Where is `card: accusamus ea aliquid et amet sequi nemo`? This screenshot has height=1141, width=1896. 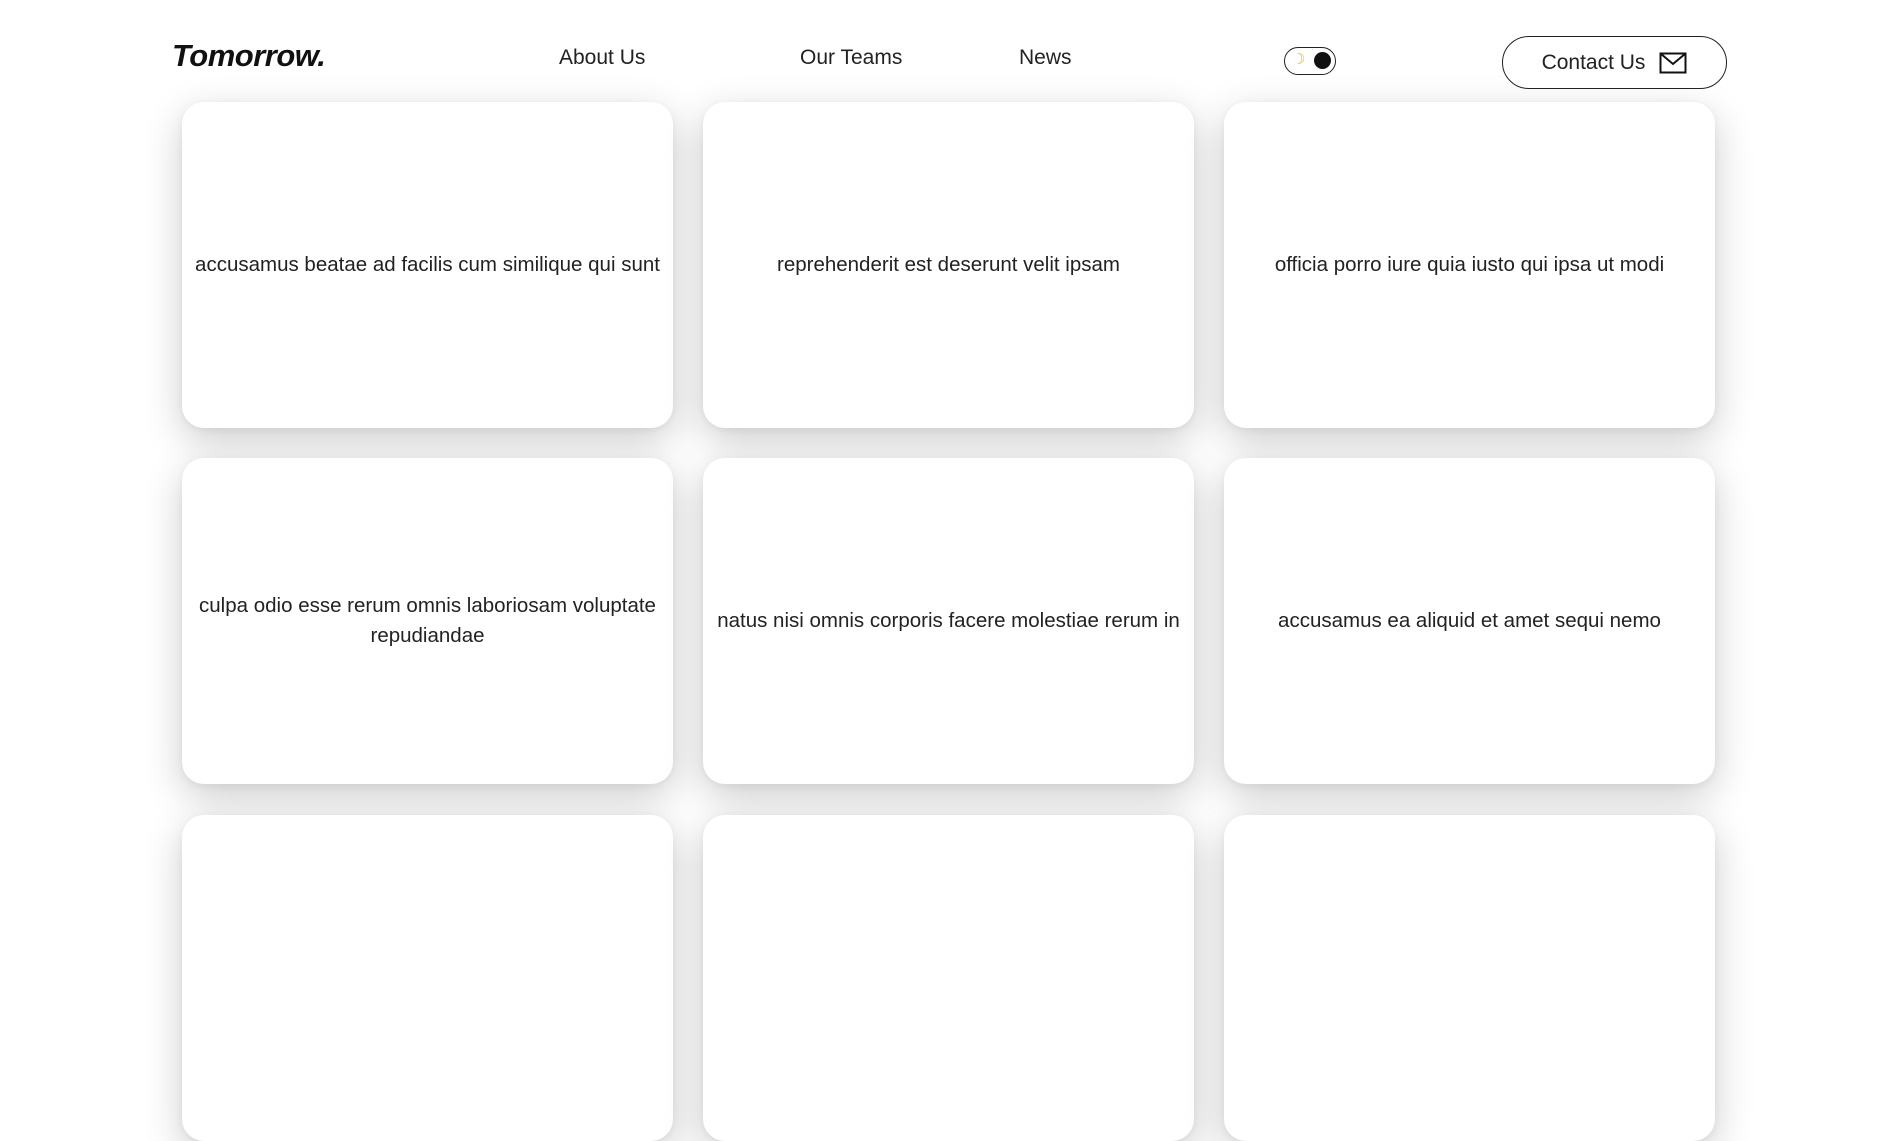
card: accusamus ea aliquid et amet sequi nemo is located at coordinates (1469, 621).